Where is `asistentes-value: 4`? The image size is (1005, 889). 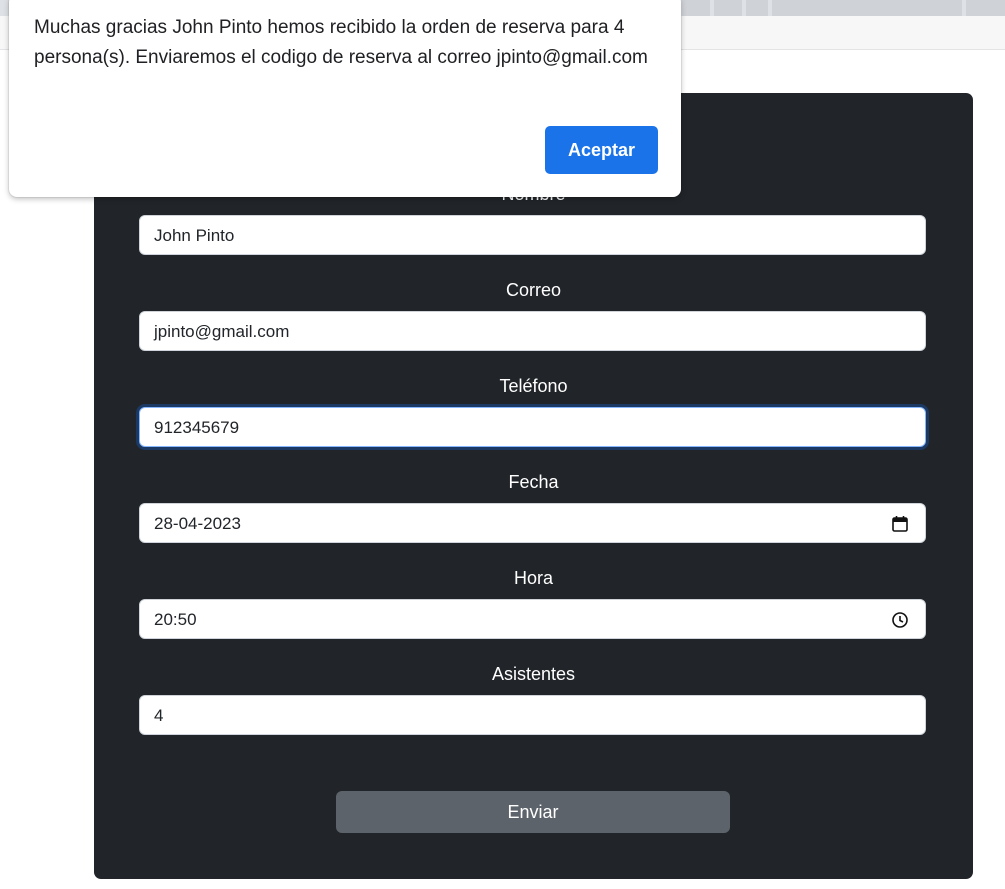 asistentes-value: 4 is located at coordinates (159, 715).